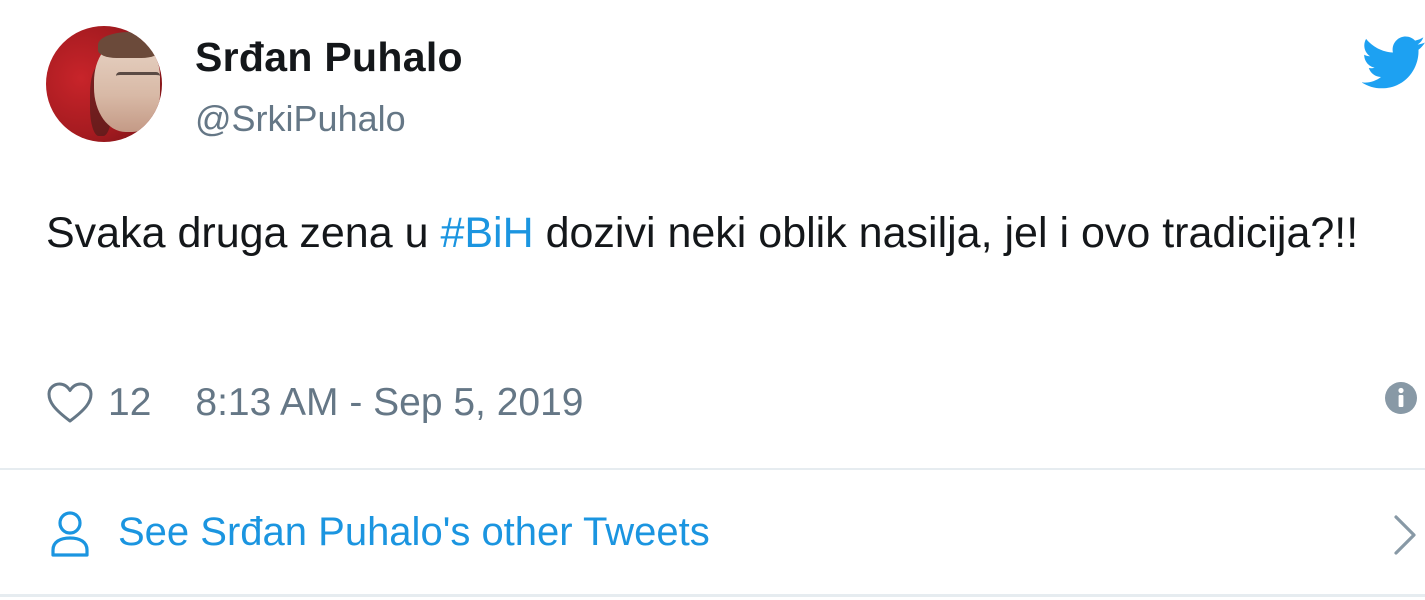 This screenshot has width=1425, height=600. Describe the element at coordinates (129, 45) in the screenshot. I see `avatar-hair` at that location.